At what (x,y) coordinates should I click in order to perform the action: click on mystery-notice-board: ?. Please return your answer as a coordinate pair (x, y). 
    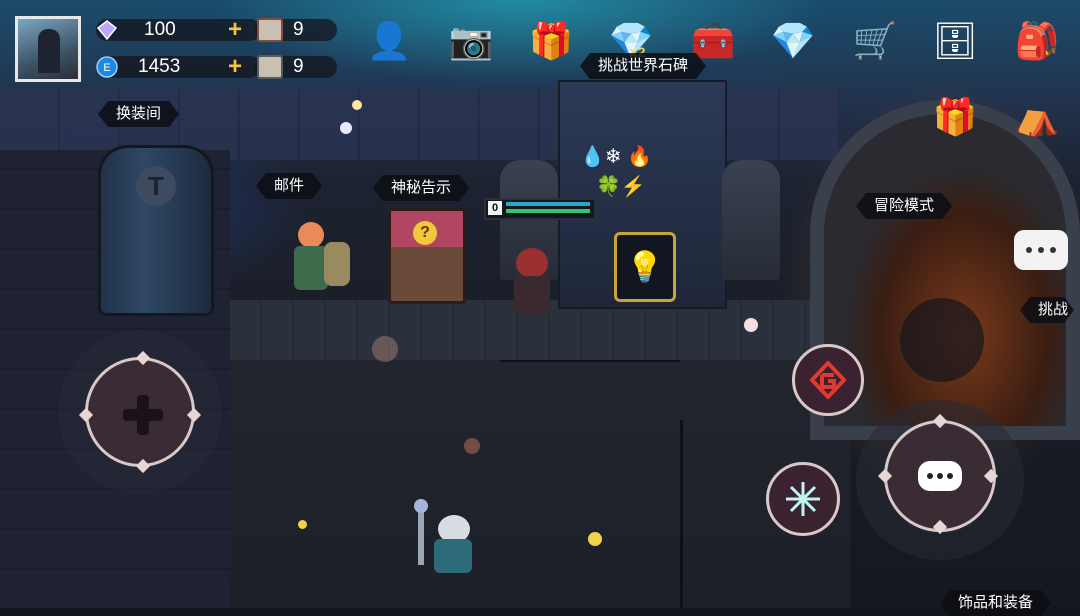
    Looking at the image, I should click on (427, 256).